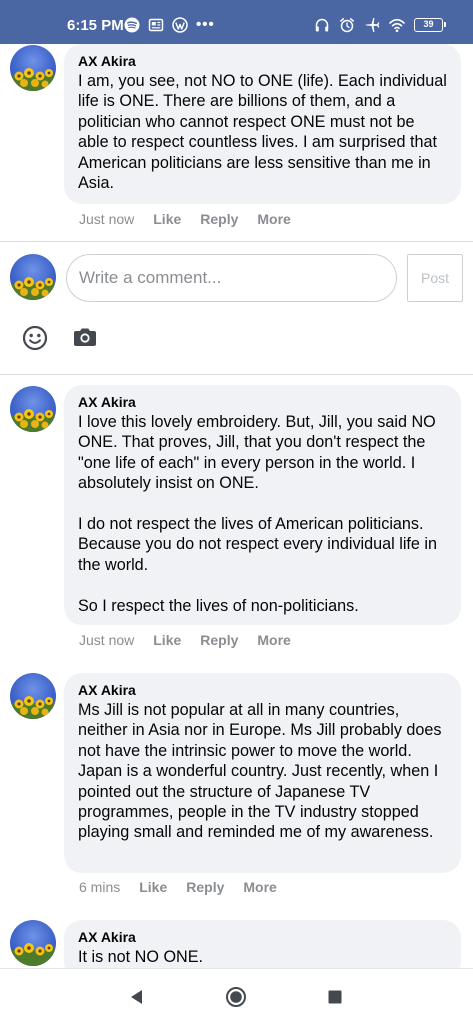 Image resolution: width=473 pixels, height=1024 pixels. Describe the element at coordinates (335, 997) in the screenshot. I see `recents-button` at that location.